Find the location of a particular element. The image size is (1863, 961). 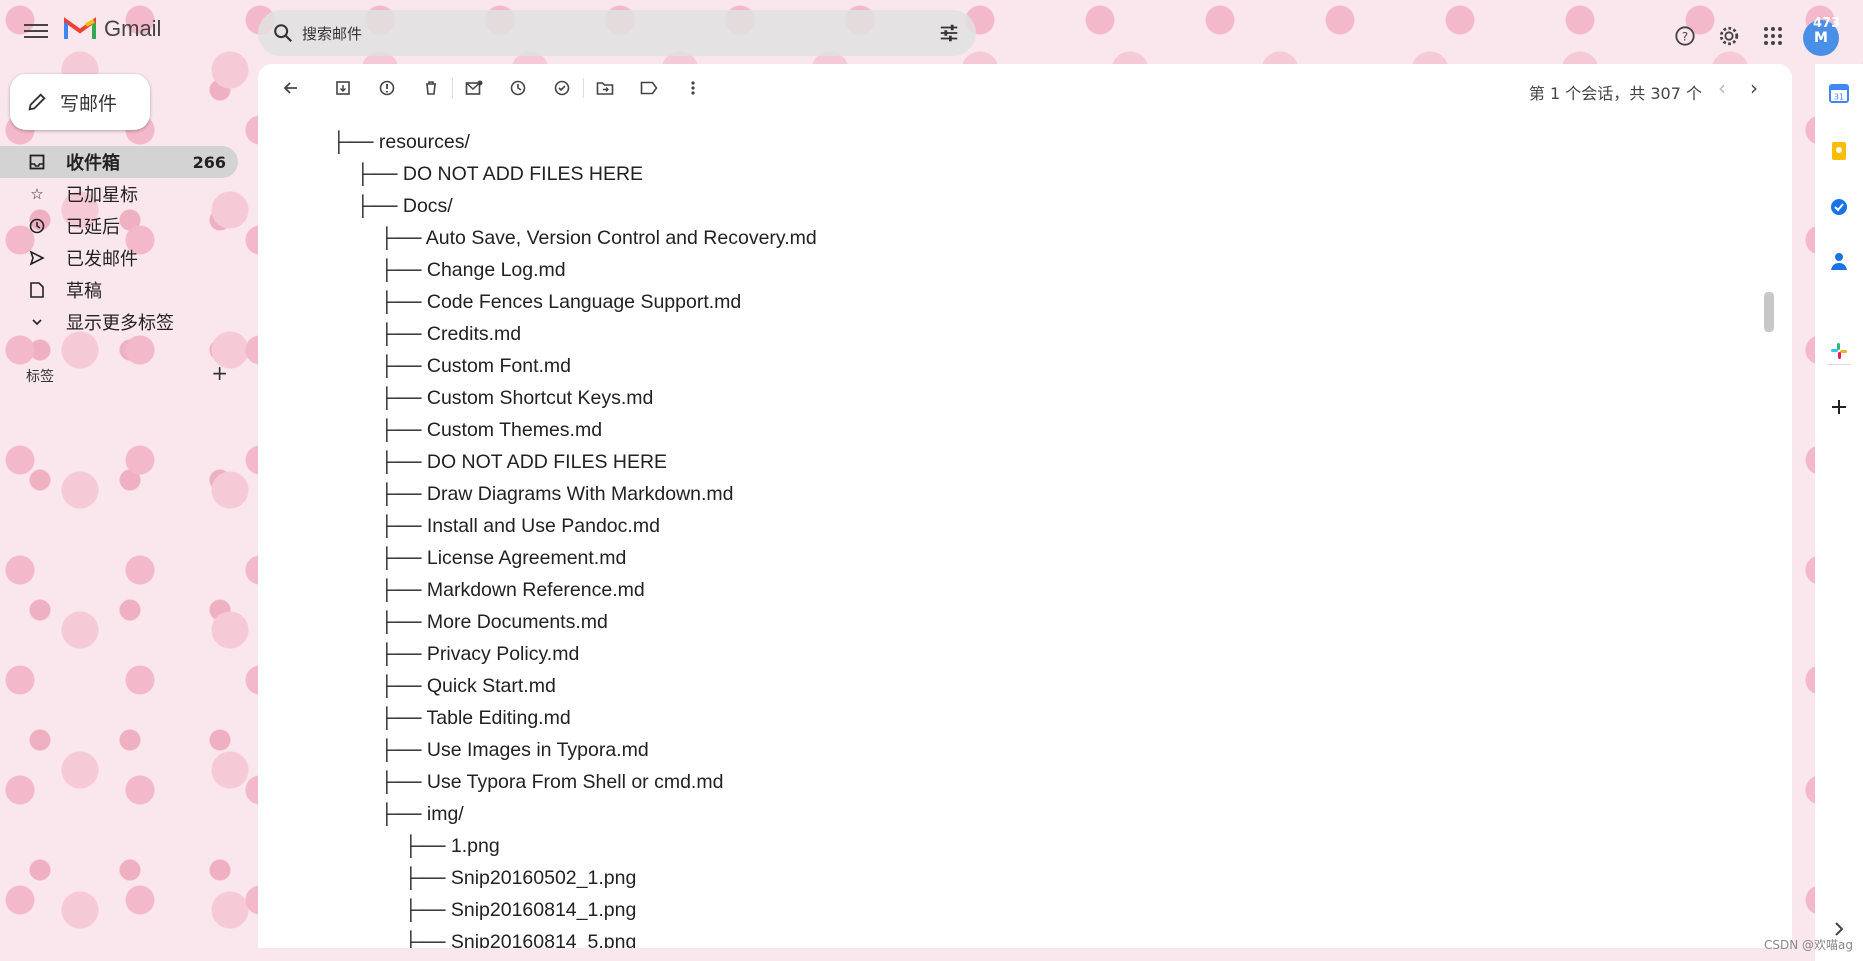

search-bar is located at coordinates (617, 33).